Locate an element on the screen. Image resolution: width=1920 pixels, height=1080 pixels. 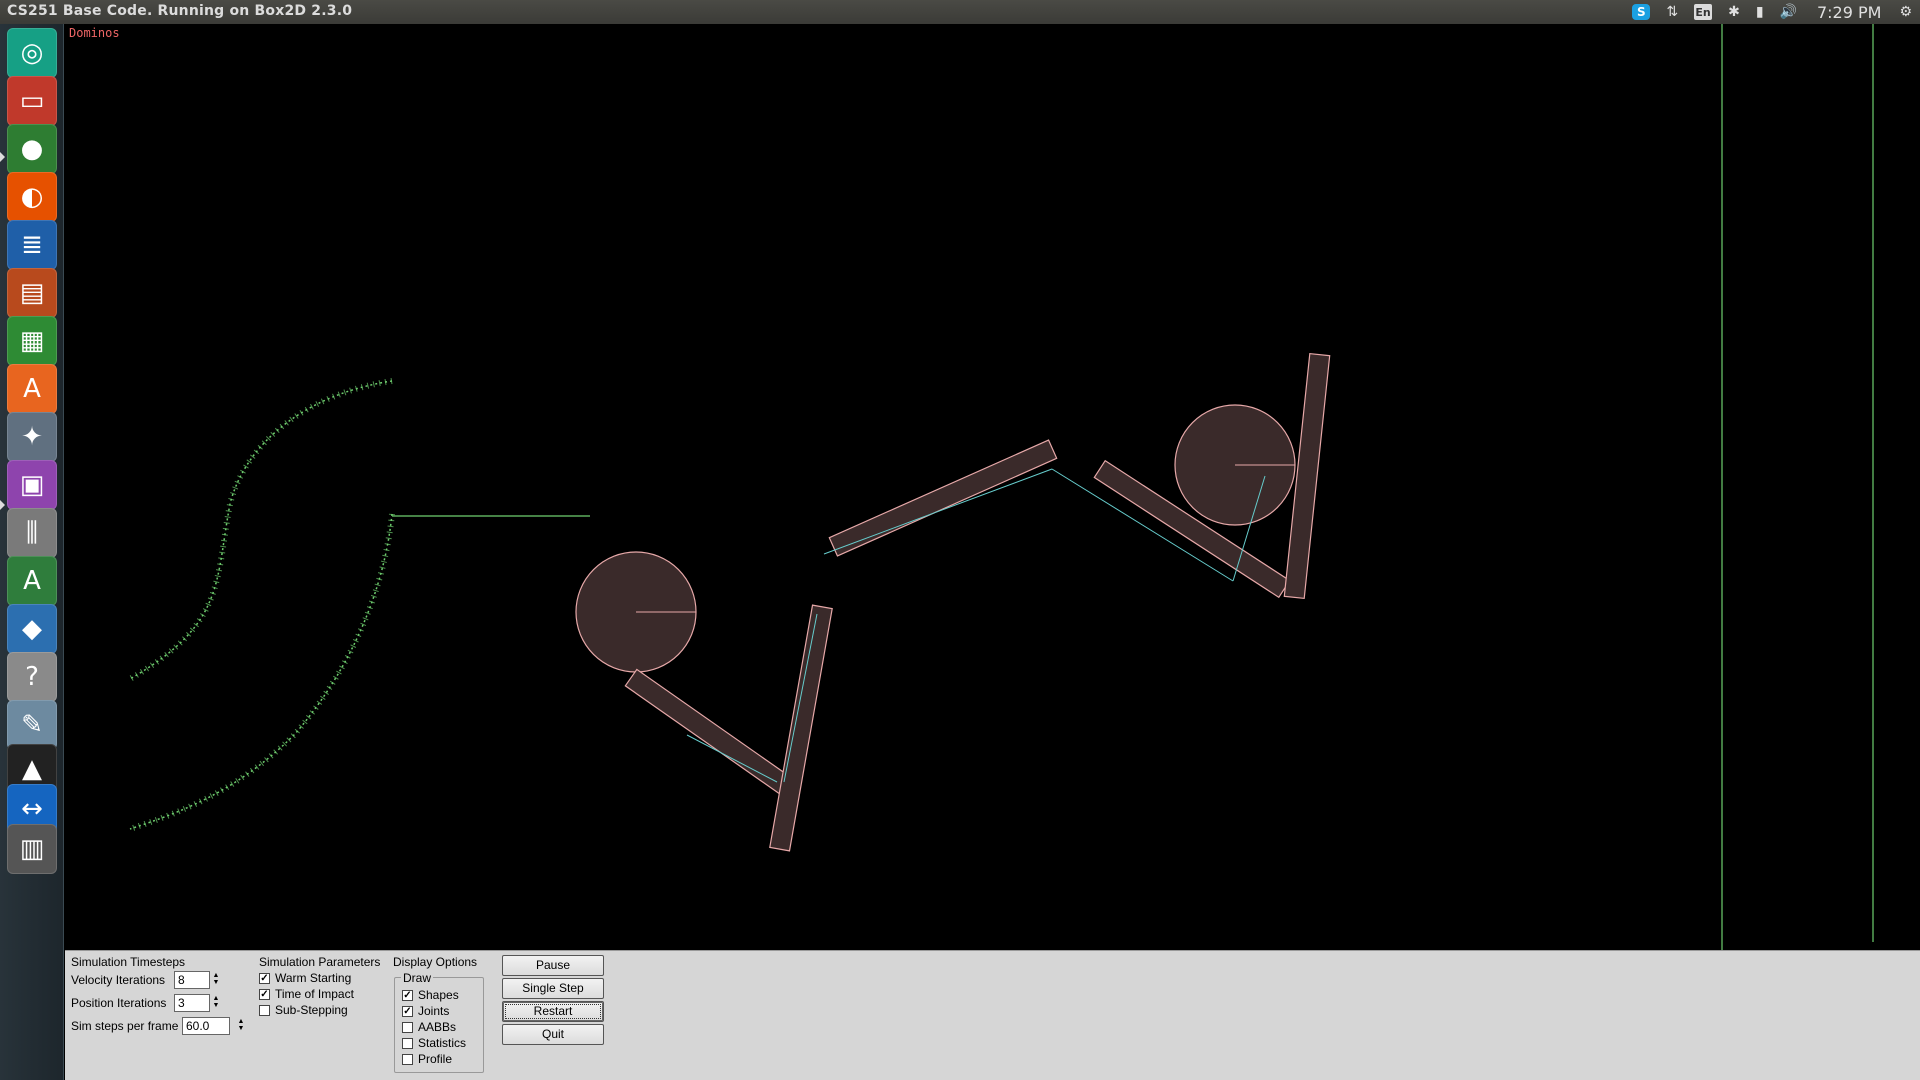
profile-label: Profile is located at coordinates (435, 1059).